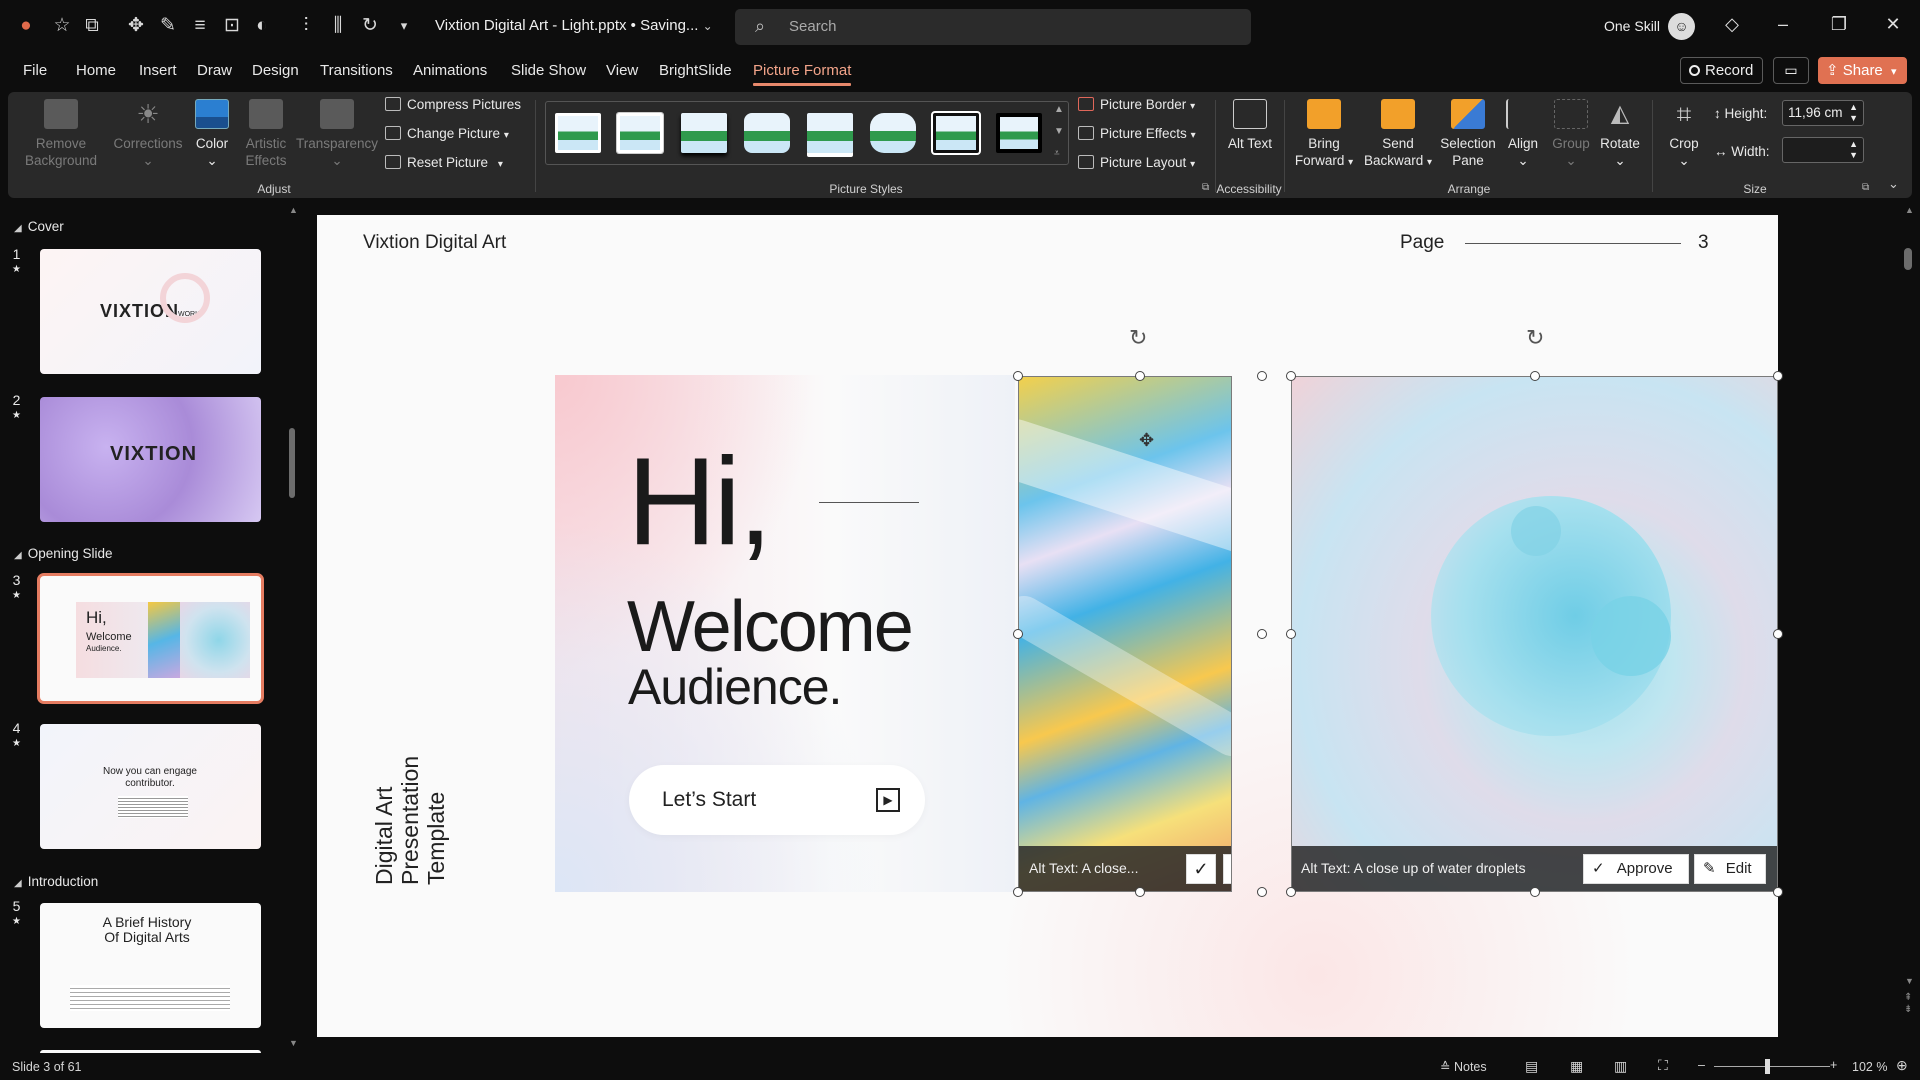 This screenshot has width=1920, height=1080. Describe the element at coordinates (1865, 187) in the screenshot. I see `size-dialog-launcher-icon: ⧉` at that location.